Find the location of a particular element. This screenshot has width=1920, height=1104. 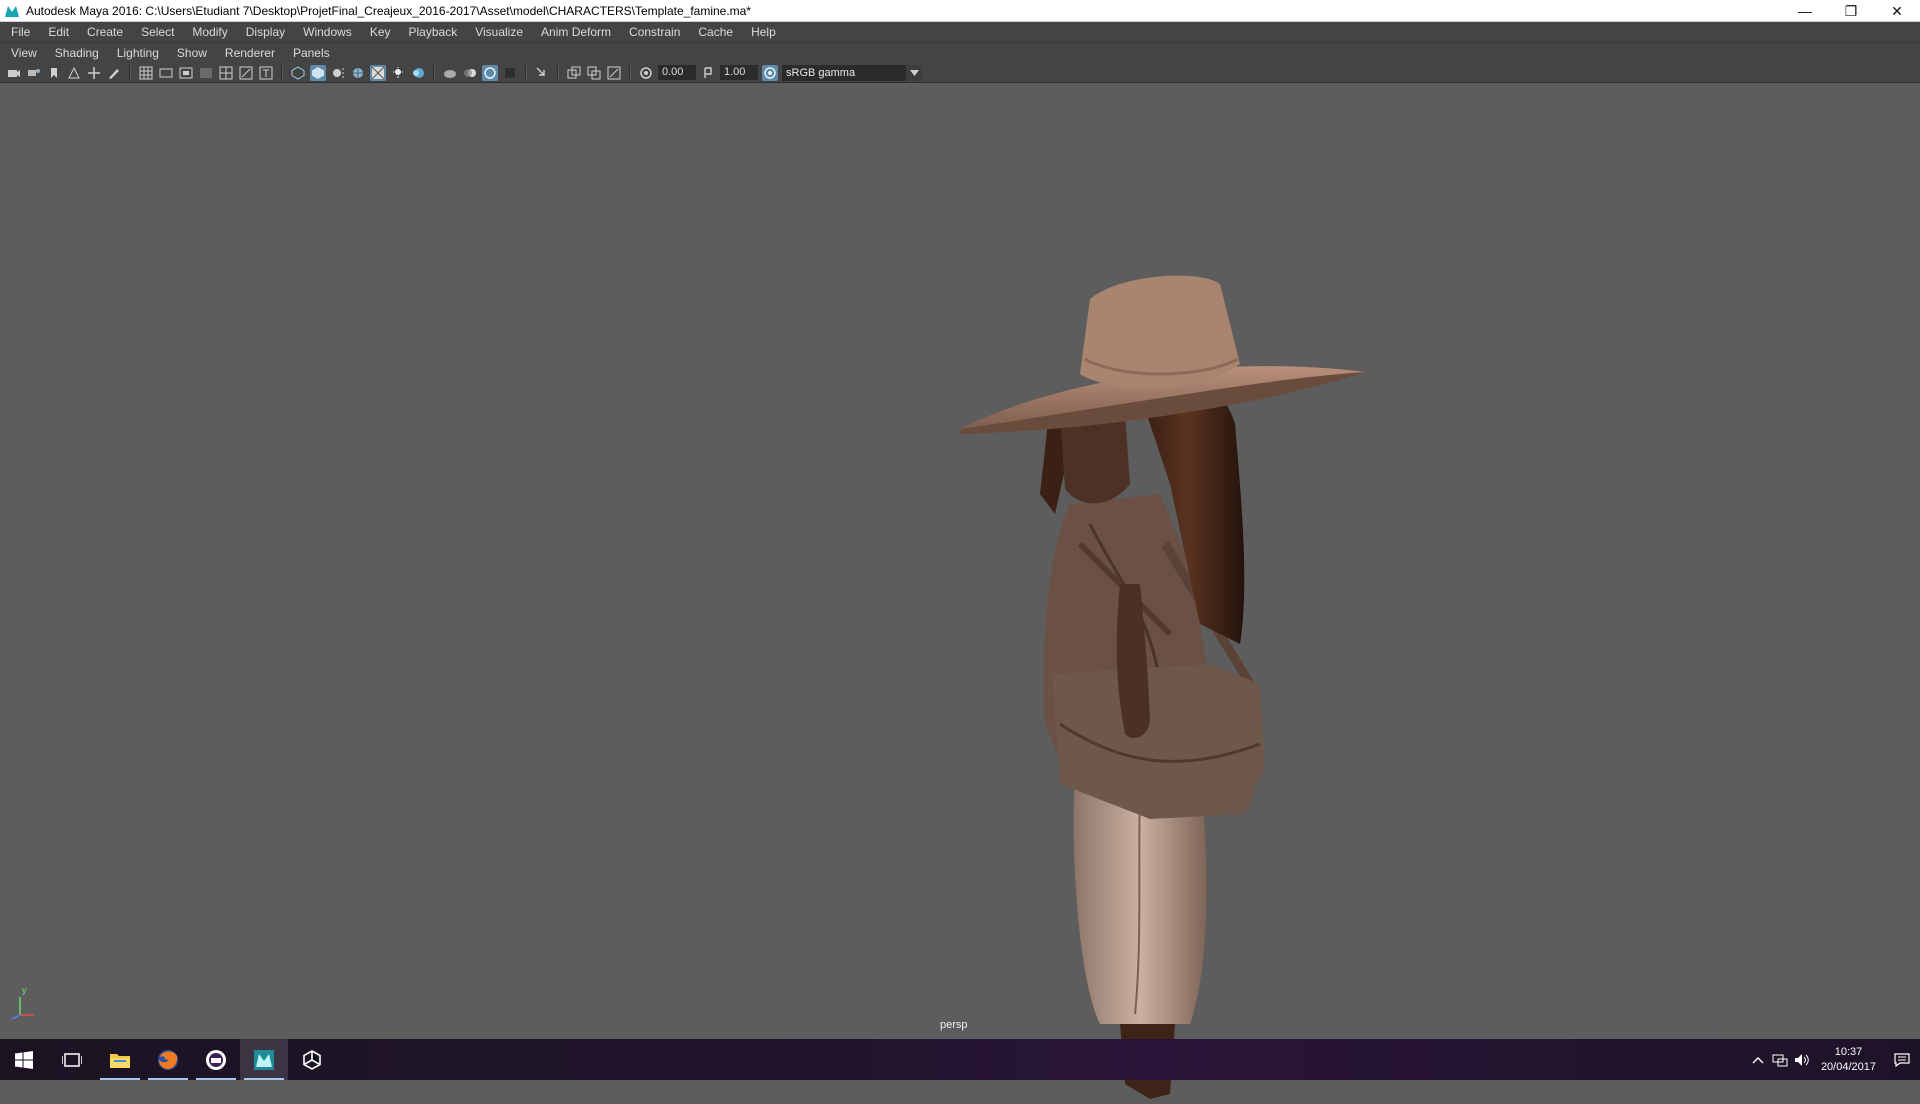

menu-select: Select is located at coordinates (155, 32).